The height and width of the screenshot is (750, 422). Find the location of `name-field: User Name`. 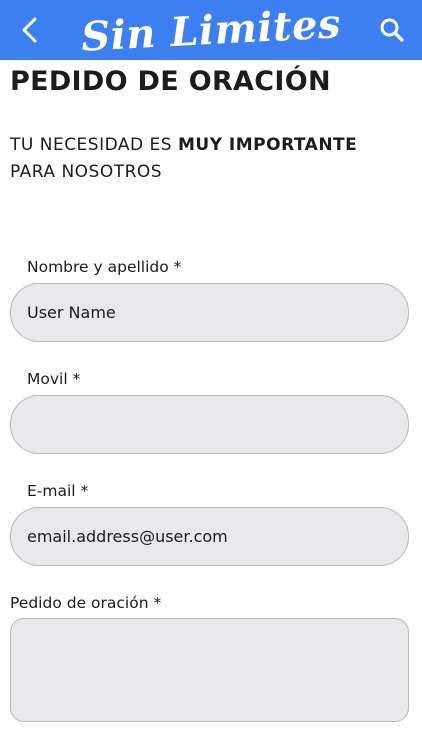

name-field: User Name is located at coordinates (209, 312).